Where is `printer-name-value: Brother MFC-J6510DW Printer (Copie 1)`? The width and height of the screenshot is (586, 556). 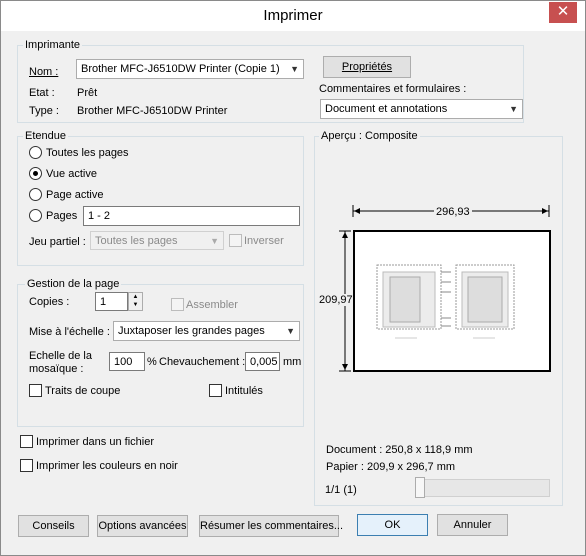 printer-name-value: Brother MFC-J6510DW Printer (Copie 1) is located at coordinates (180, 69).